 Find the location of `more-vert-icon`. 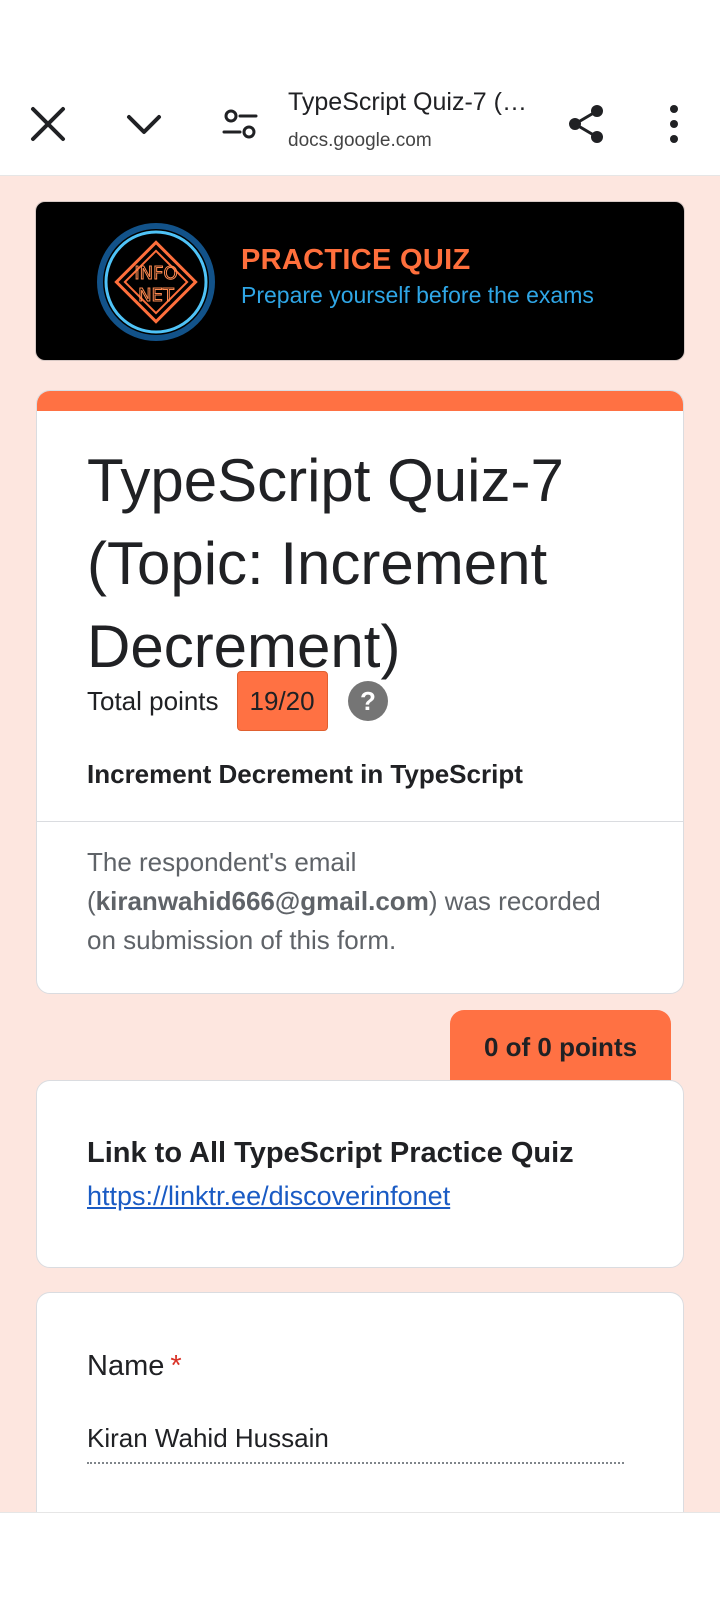

more-vert-icon is located at coordinates (674, 124).